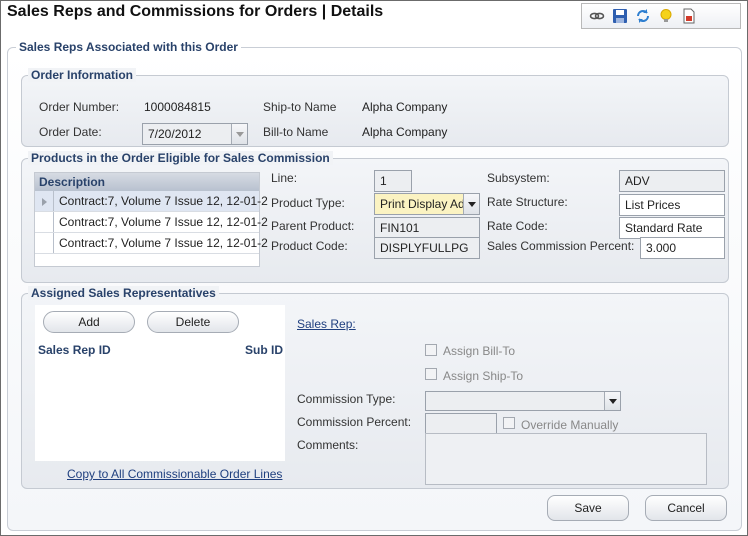  I want to click on product-code-field: DISPLYFULLPG, so click(427, 248).